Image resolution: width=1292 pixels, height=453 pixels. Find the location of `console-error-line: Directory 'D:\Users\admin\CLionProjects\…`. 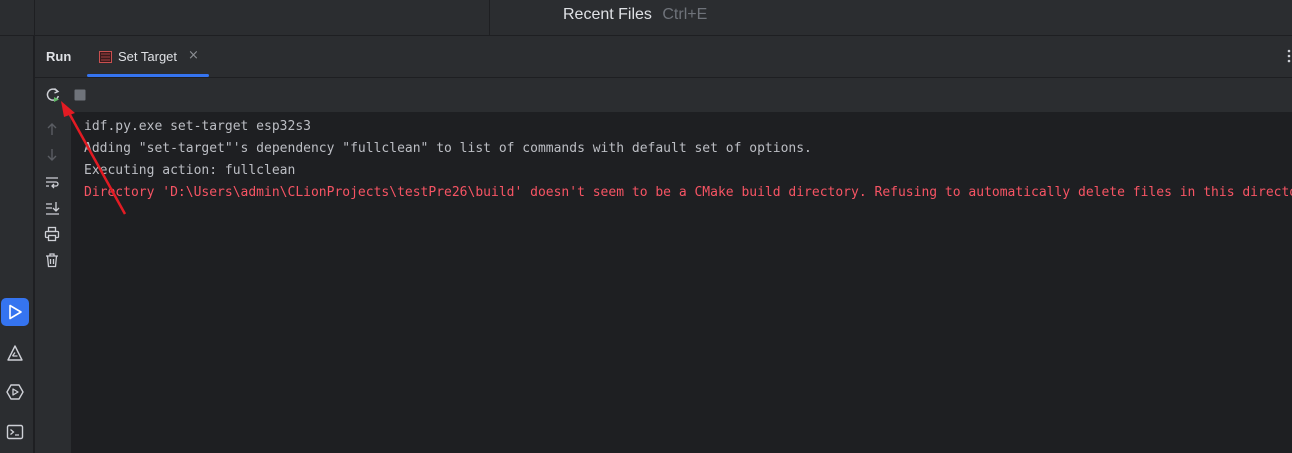

console-error-line: Directory 'D:\Users\admin\CLionProjects\… is located at coordinates (688, 192).